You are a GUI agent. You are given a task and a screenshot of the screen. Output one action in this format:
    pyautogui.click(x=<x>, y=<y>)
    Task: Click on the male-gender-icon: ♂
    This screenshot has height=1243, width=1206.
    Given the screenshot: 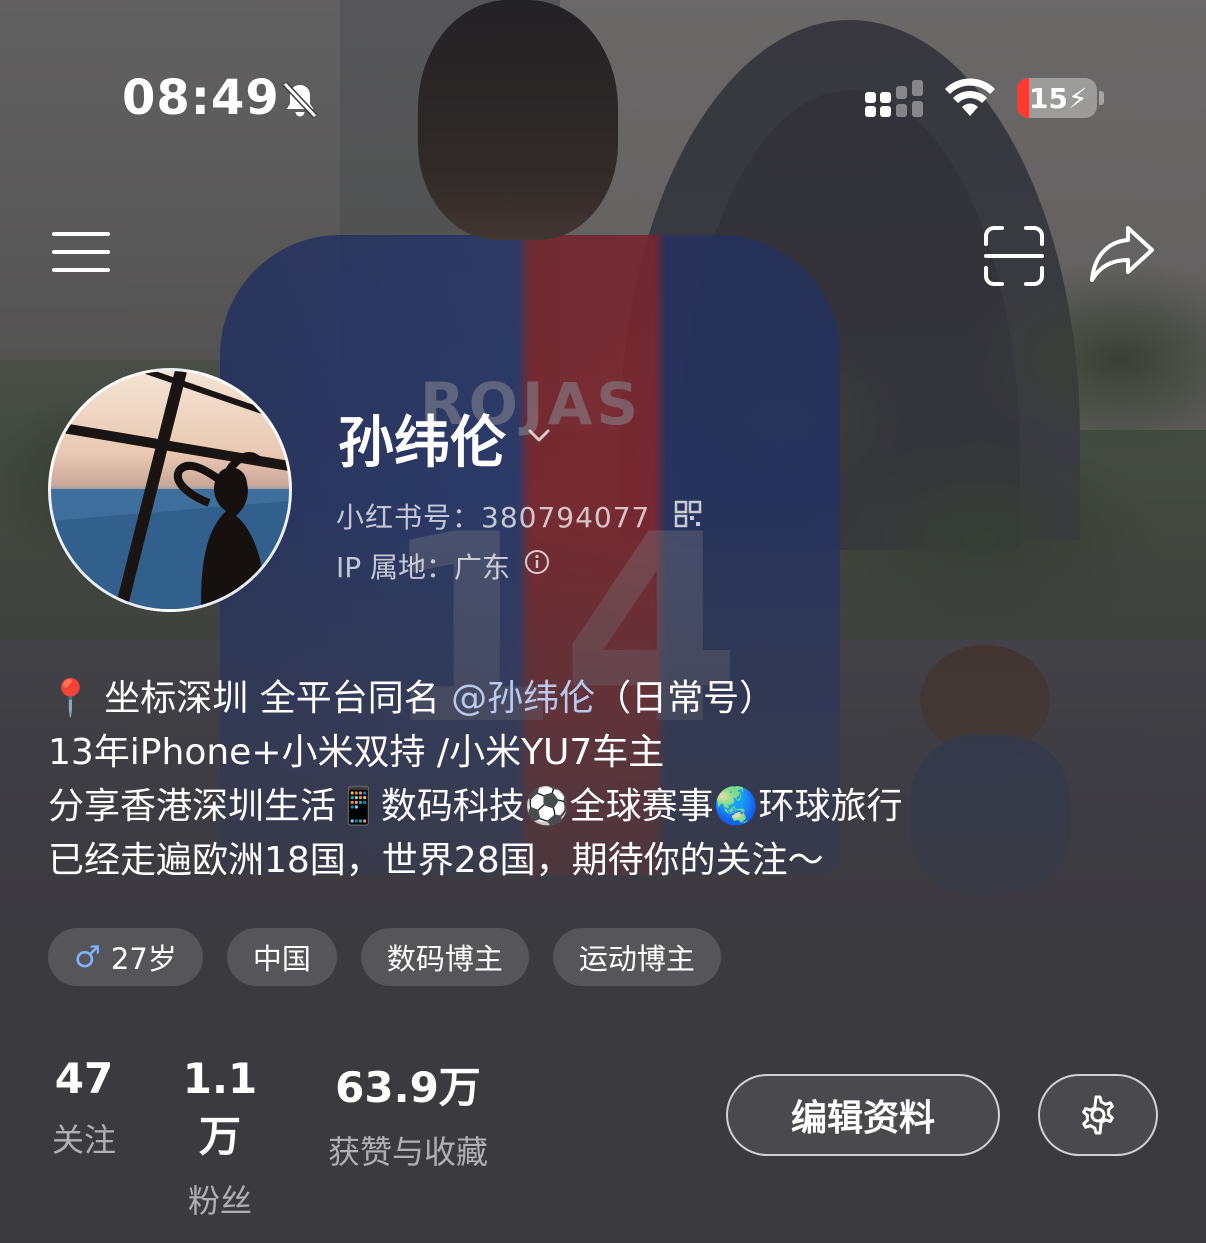 What is the action you would take?
    pyautogui.click(x=87, y=957)
    